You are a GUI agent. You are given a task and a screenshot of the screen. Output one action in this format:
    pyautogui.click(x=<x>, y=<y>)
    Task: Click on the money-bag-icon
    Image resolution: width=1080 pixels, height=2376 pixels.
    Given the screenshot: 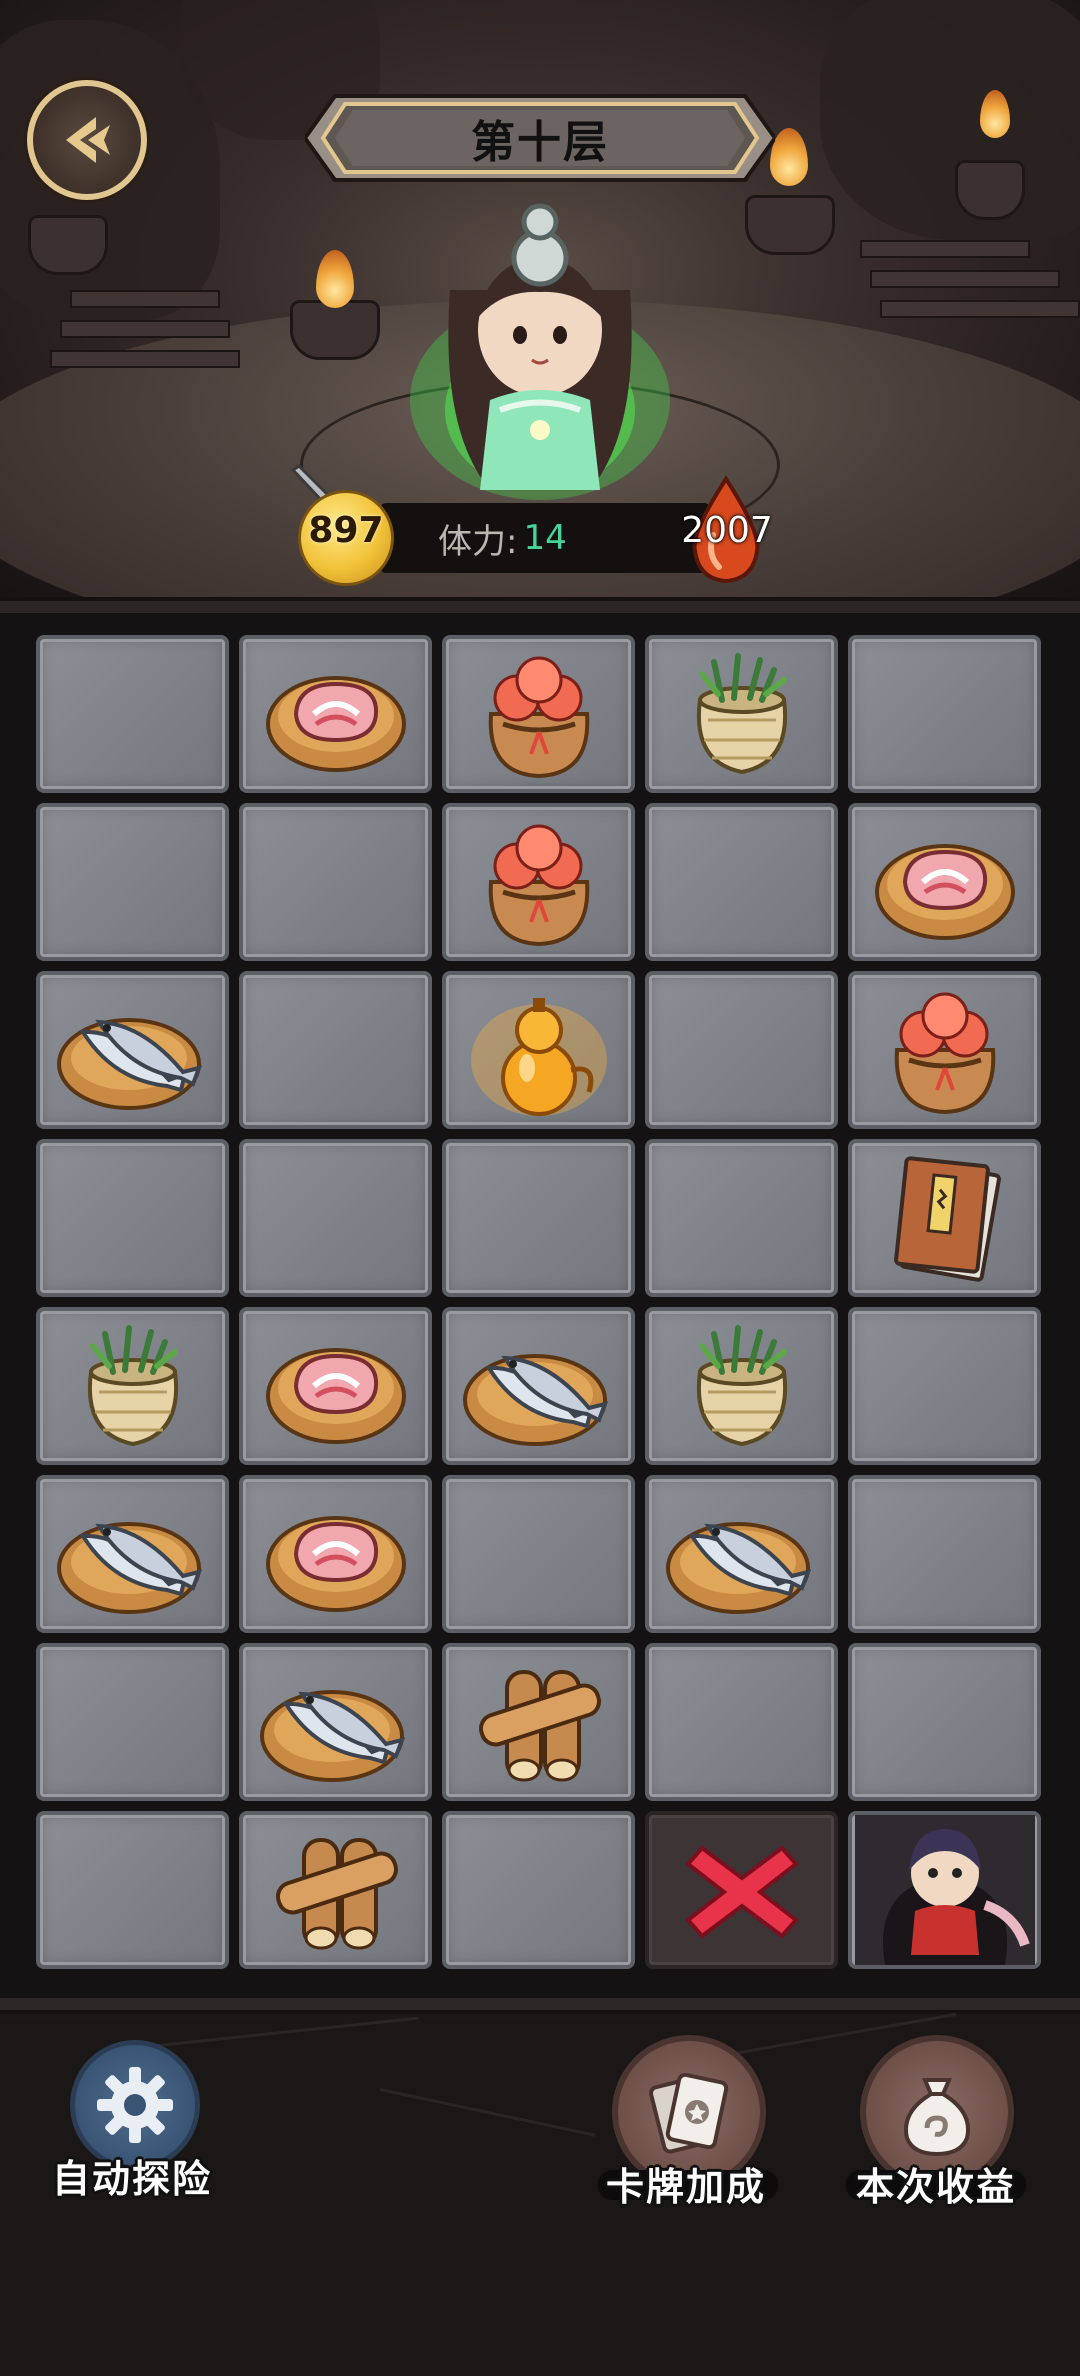 What is the action you would take?
    pyautogui.click(x=937, y=2117)
    